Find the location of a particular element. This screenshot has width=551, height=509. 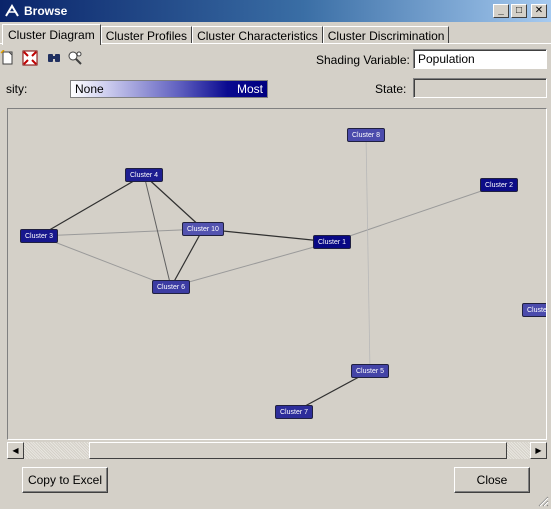

tab-cluster-characteristics: Cluster Characteristics is located at coordinates (257, 35).